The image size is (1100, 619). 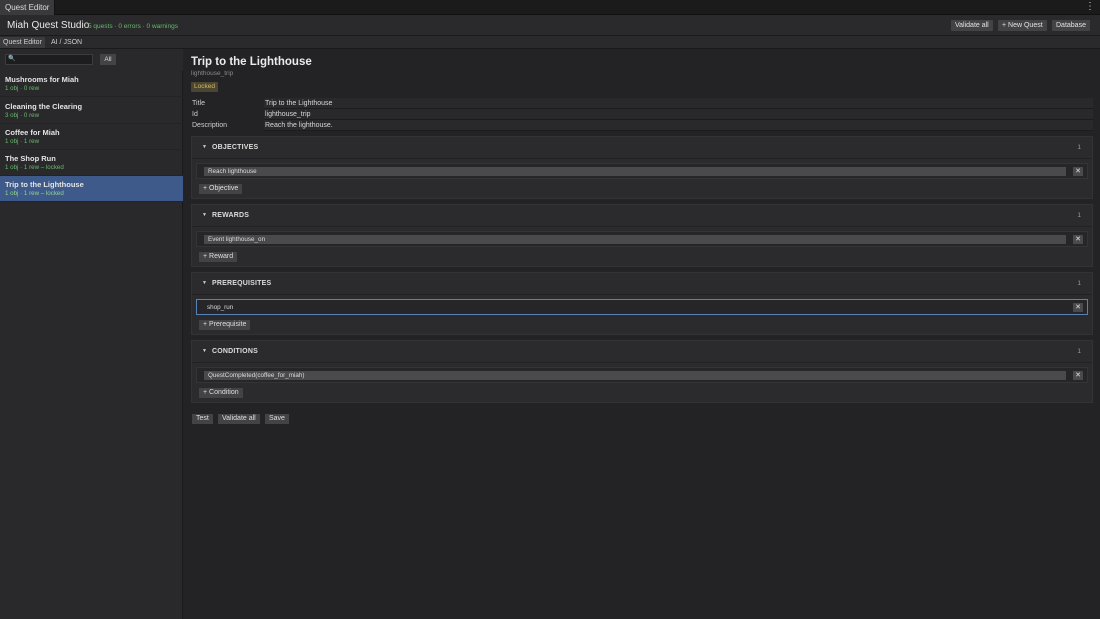 I want to click on conditions-section-header: ▼ CONDITIONS 1, so click(x=642, y=351).